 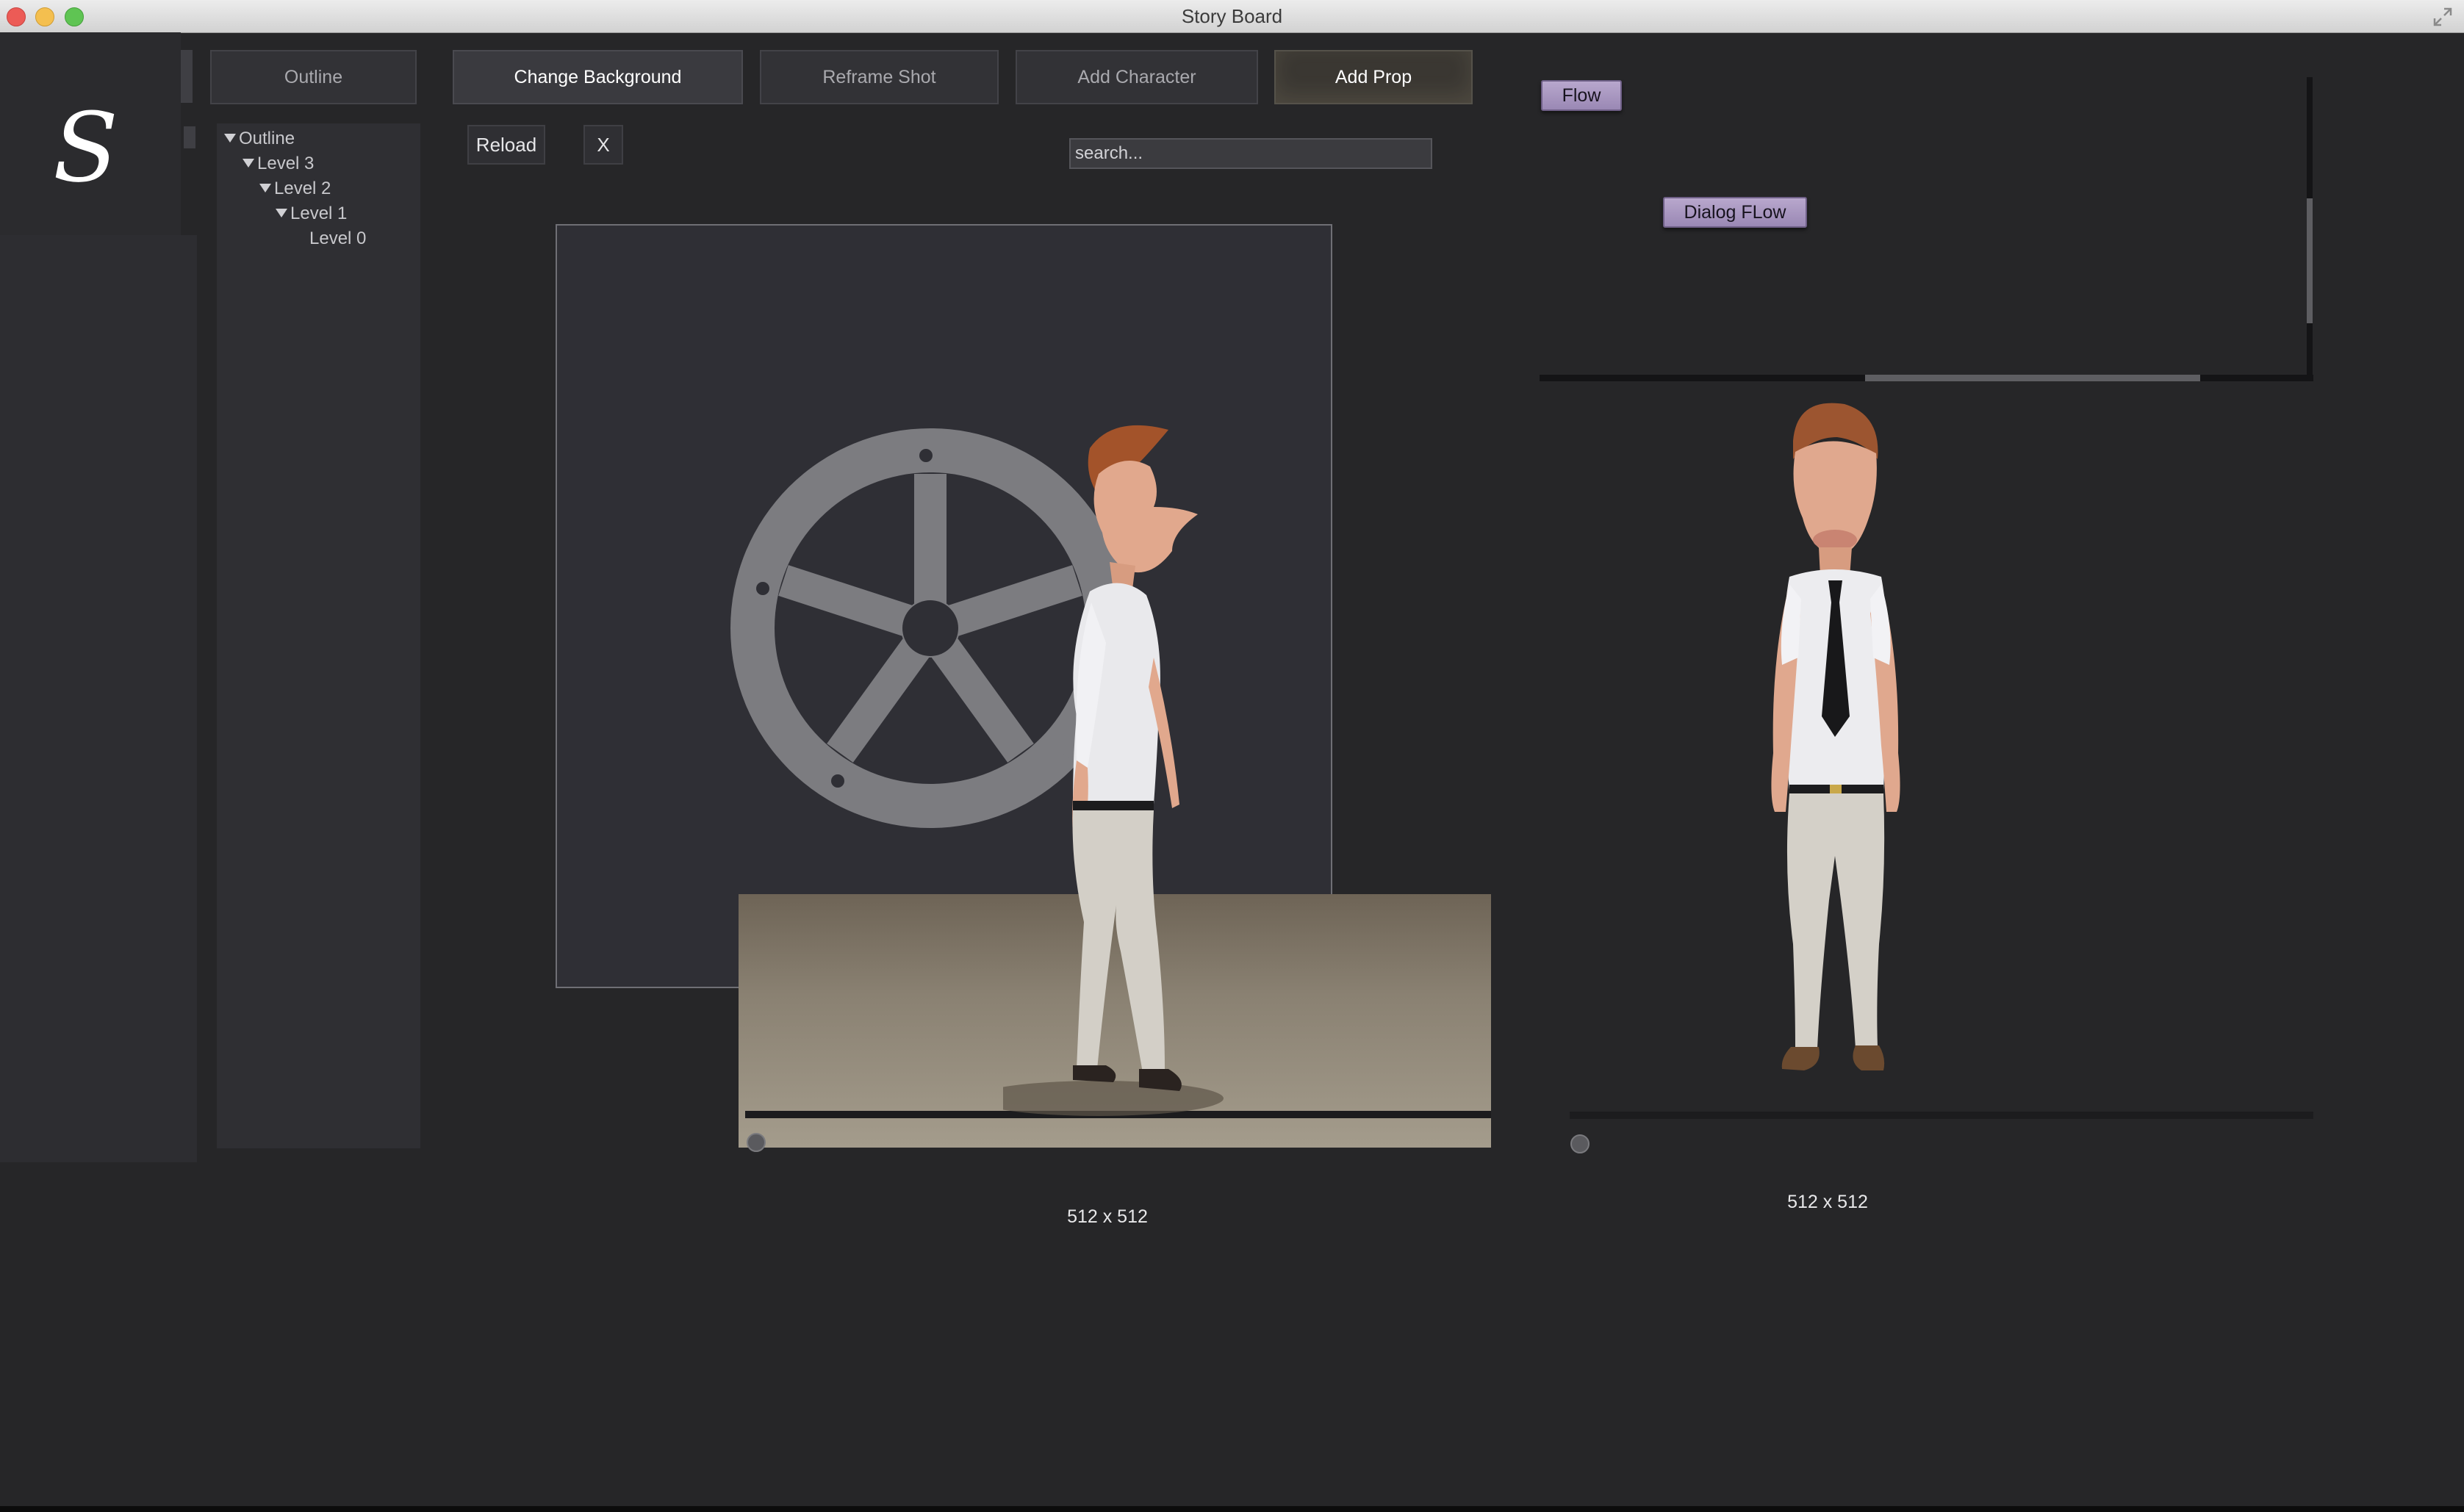 I want to click on reload-button: Reload, so click(x=506, y=145).